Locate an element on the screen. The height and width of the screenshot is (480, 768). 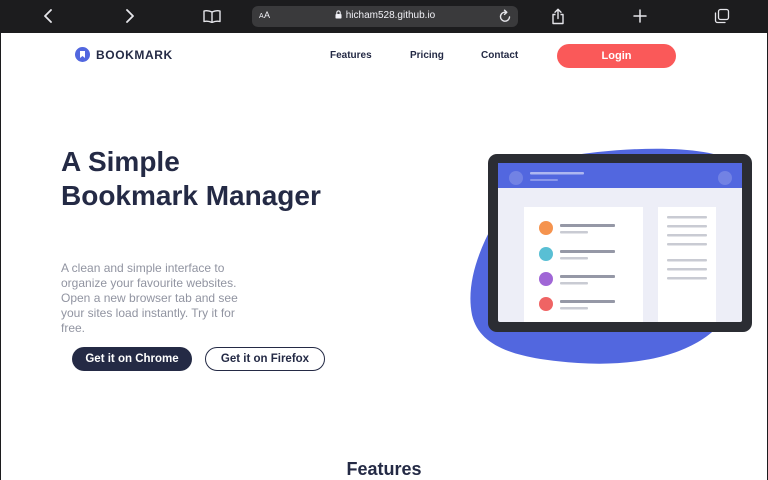
address-bar: AA hicham528.github.io is located at coordinates (385, 16).